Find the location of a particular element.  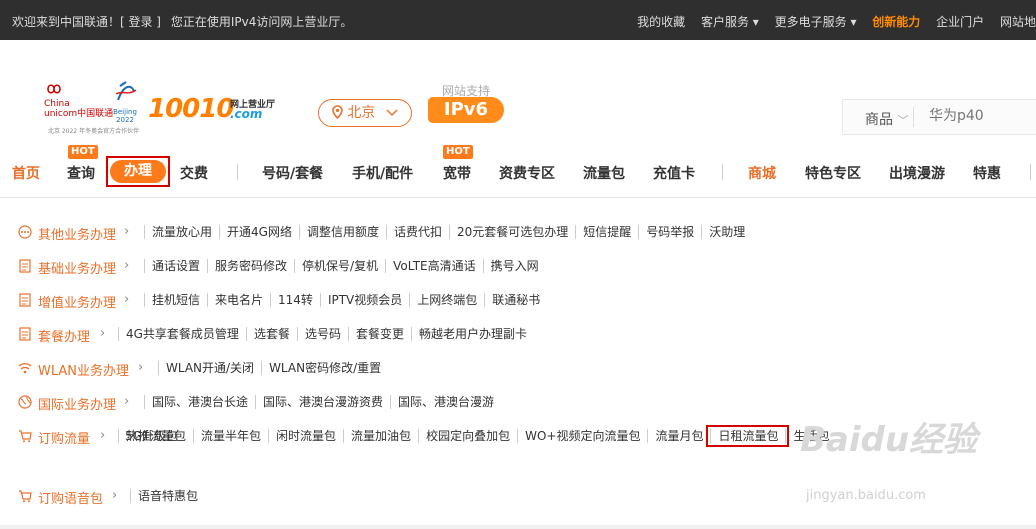

service-link: 闲时流量包 is located at coordinates (305, 436).